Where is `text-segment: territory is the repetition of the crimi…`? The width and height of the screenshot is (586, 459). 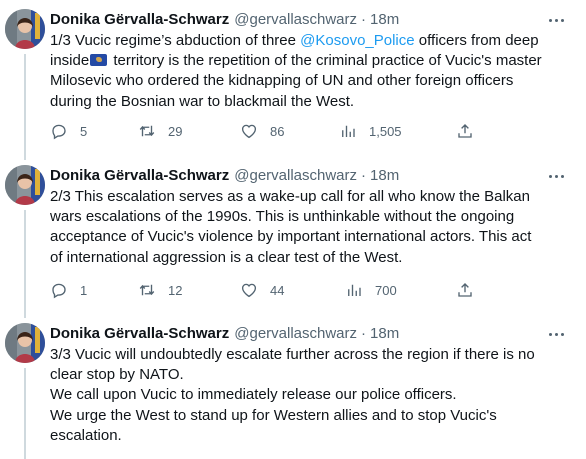 text-segment: territory is the repetition of the crimi… is located at coordinates (325, 61).